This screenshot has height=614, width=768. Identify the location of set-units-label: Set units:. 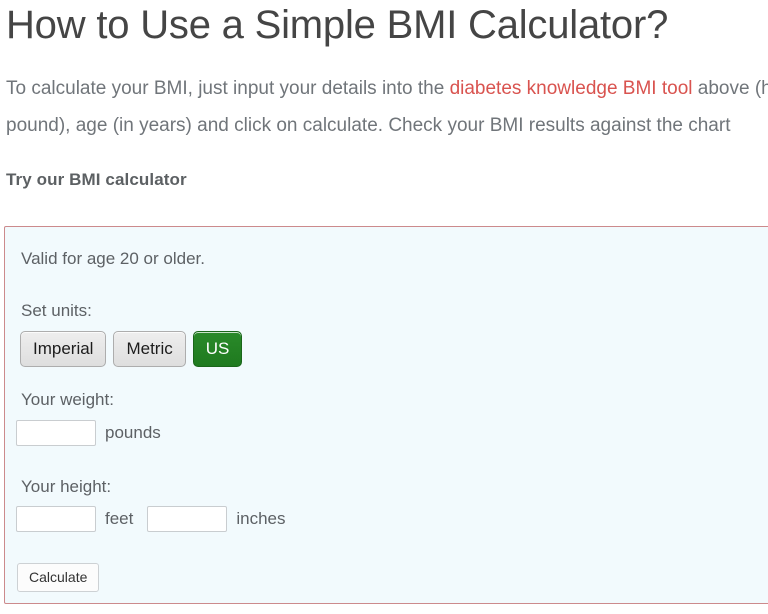
(56, 310).